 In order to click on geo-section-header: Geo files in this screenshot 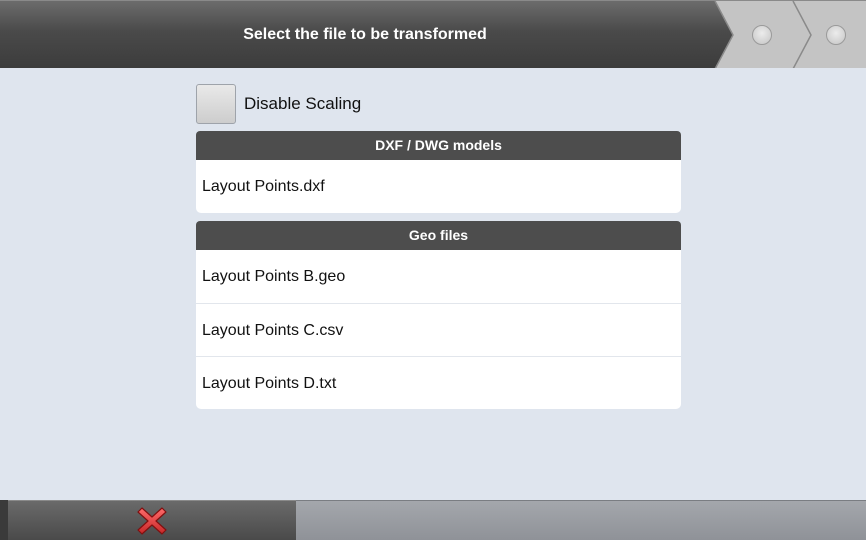, I will do `click(438, 235)`.